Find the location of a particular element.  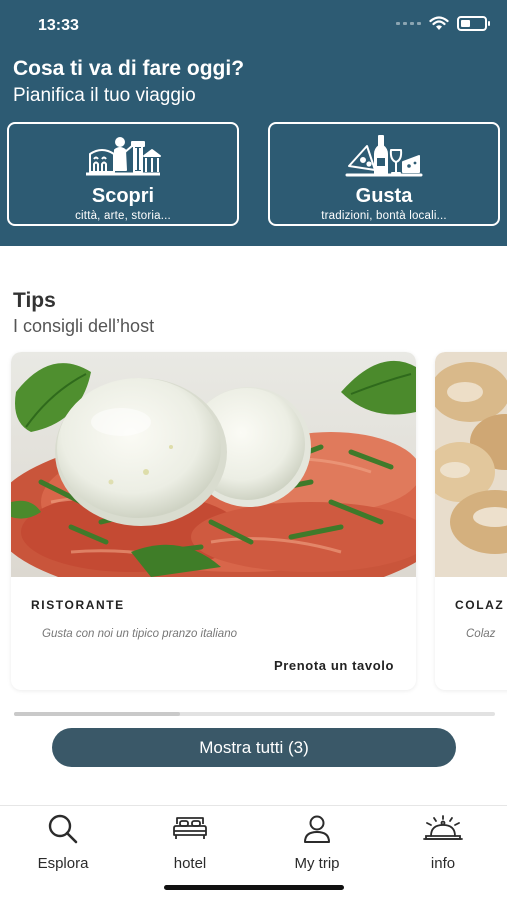

show-all-button: Mostra tutti (3) is located at coordinates (254, 747).